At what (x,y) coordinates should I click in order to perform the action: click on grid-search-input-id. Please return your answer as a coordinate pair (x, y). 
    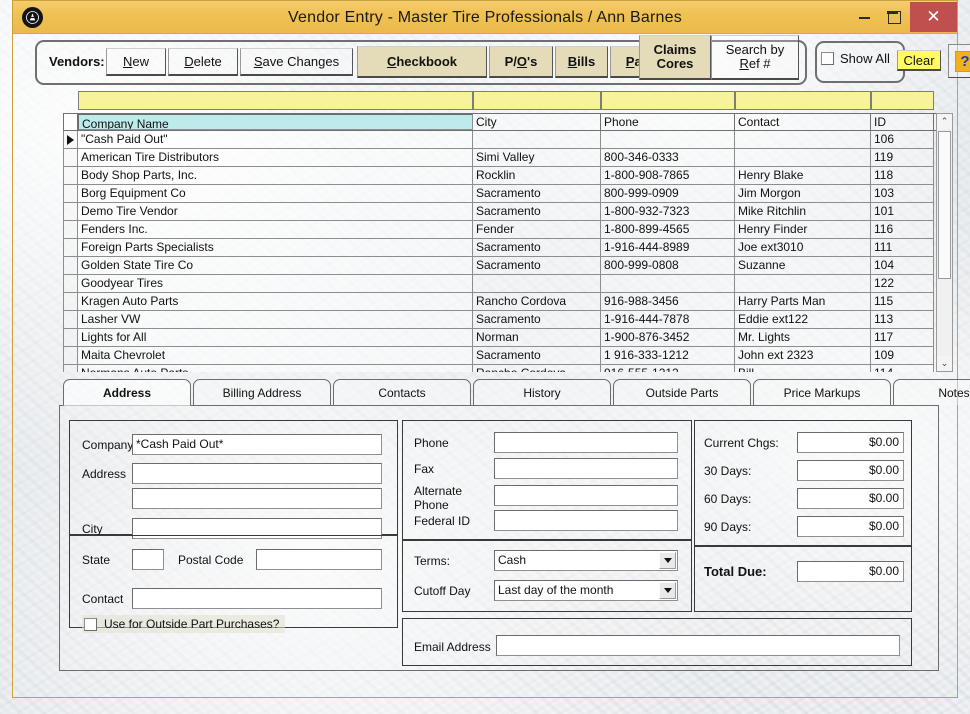
    Looking at the image, I should click on (902, 100).